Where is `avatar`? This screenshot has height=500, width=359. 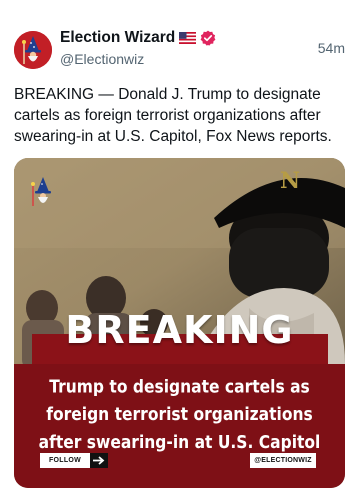 avatar is located at coordinates (33, 50).